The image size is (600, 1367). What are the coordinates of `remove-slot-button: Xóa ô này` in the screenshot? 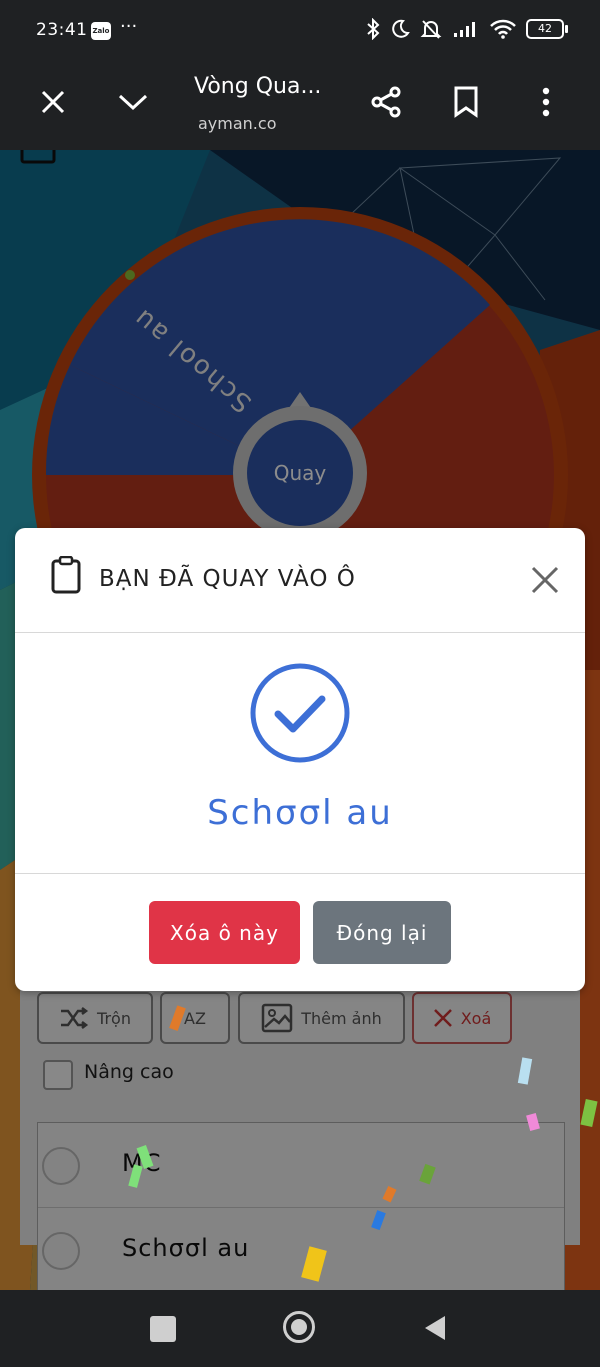 It's located at (224, 932).